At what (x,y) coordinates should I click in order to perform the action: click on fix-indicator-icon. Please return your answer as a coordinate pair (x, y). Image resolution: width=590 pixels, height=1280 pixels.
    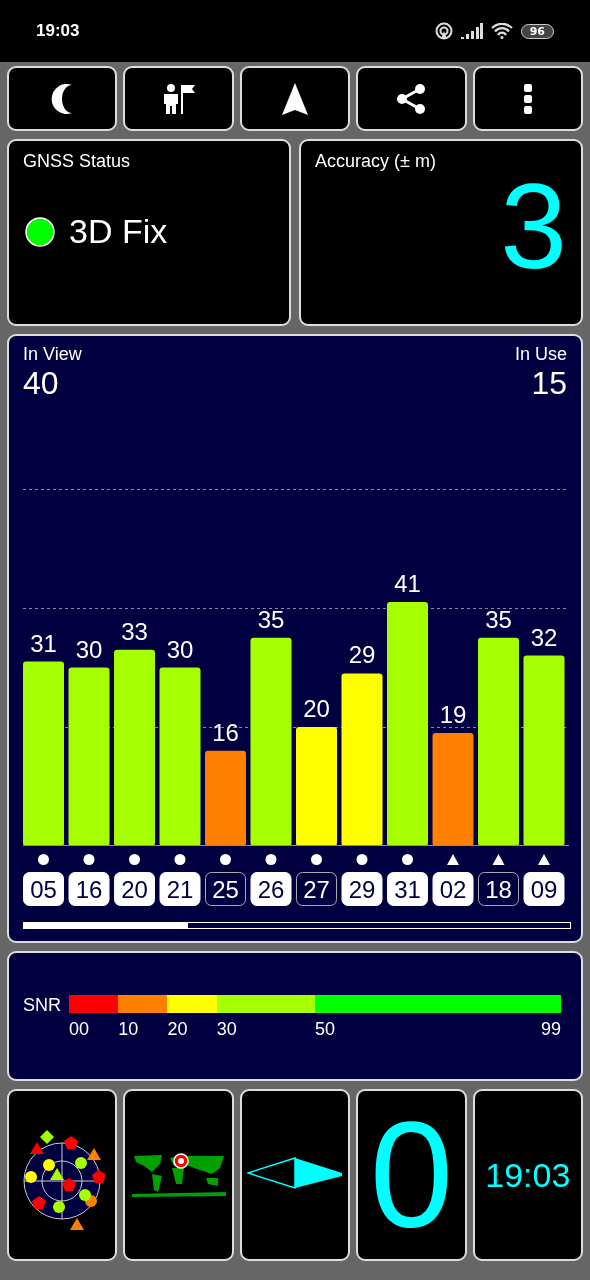
    Looking at the image, I should click on (40, 231).